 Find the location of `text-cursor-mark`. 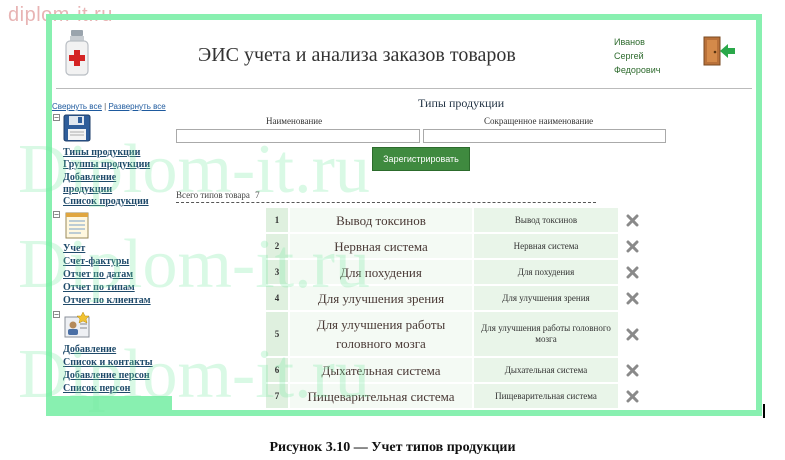

text-cursor-mark is located at coordinates (764, 411).